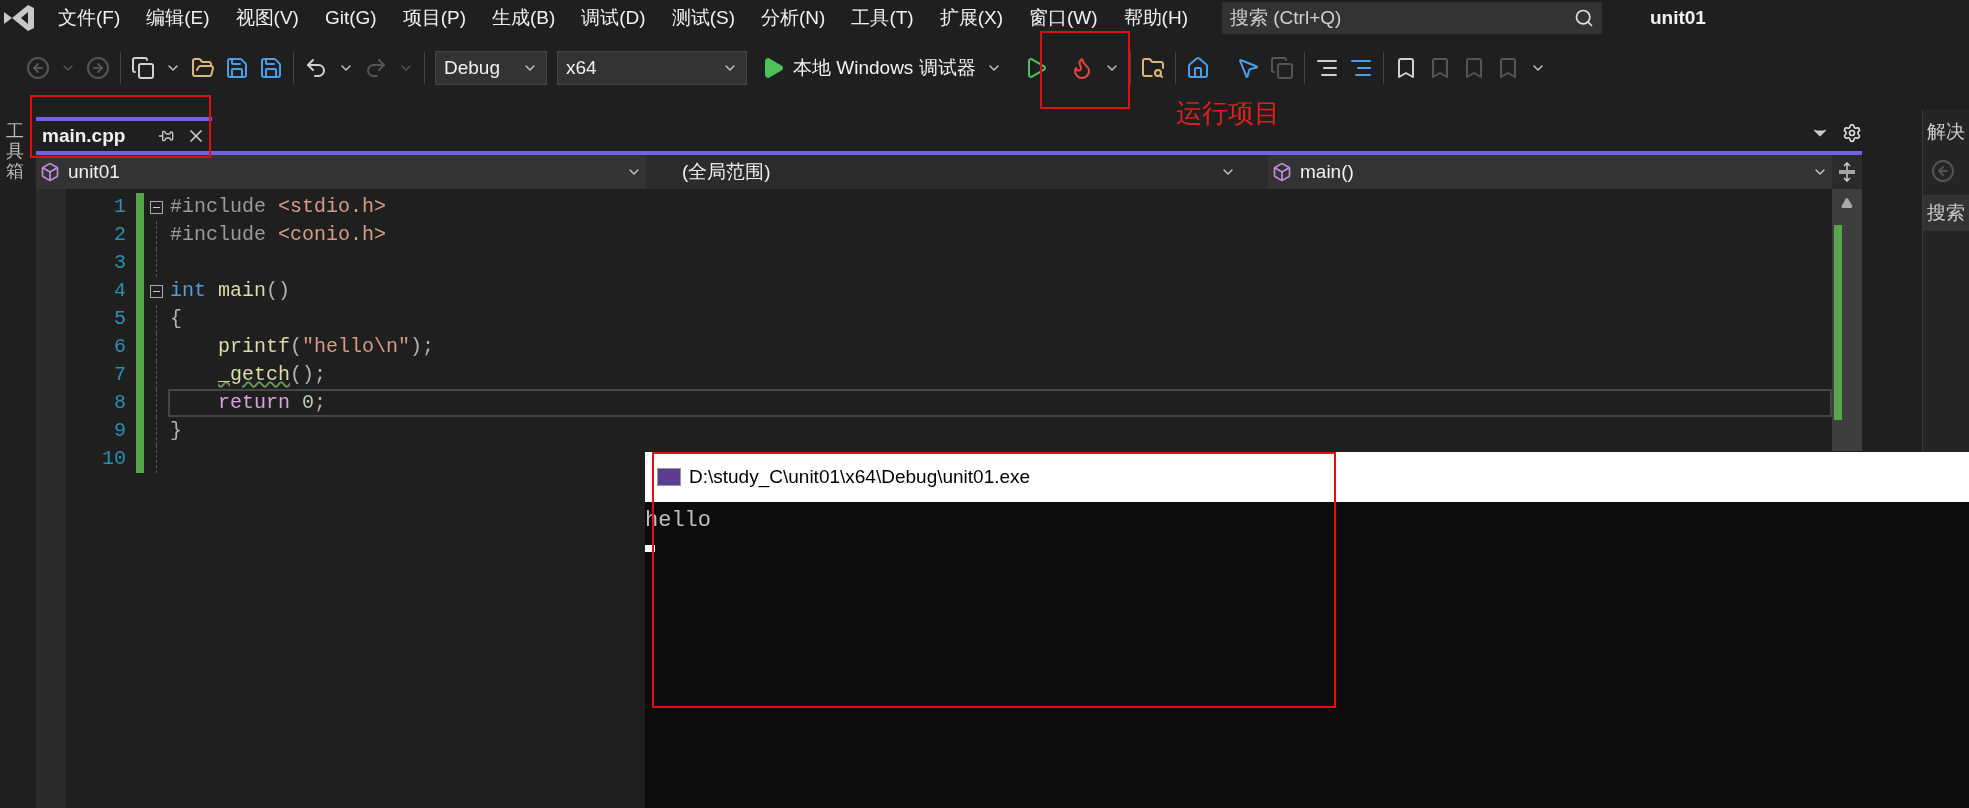  Describe the element at coordinates (341, 172) in the screenshot. I see `project-dropdown: unit01` at that location.